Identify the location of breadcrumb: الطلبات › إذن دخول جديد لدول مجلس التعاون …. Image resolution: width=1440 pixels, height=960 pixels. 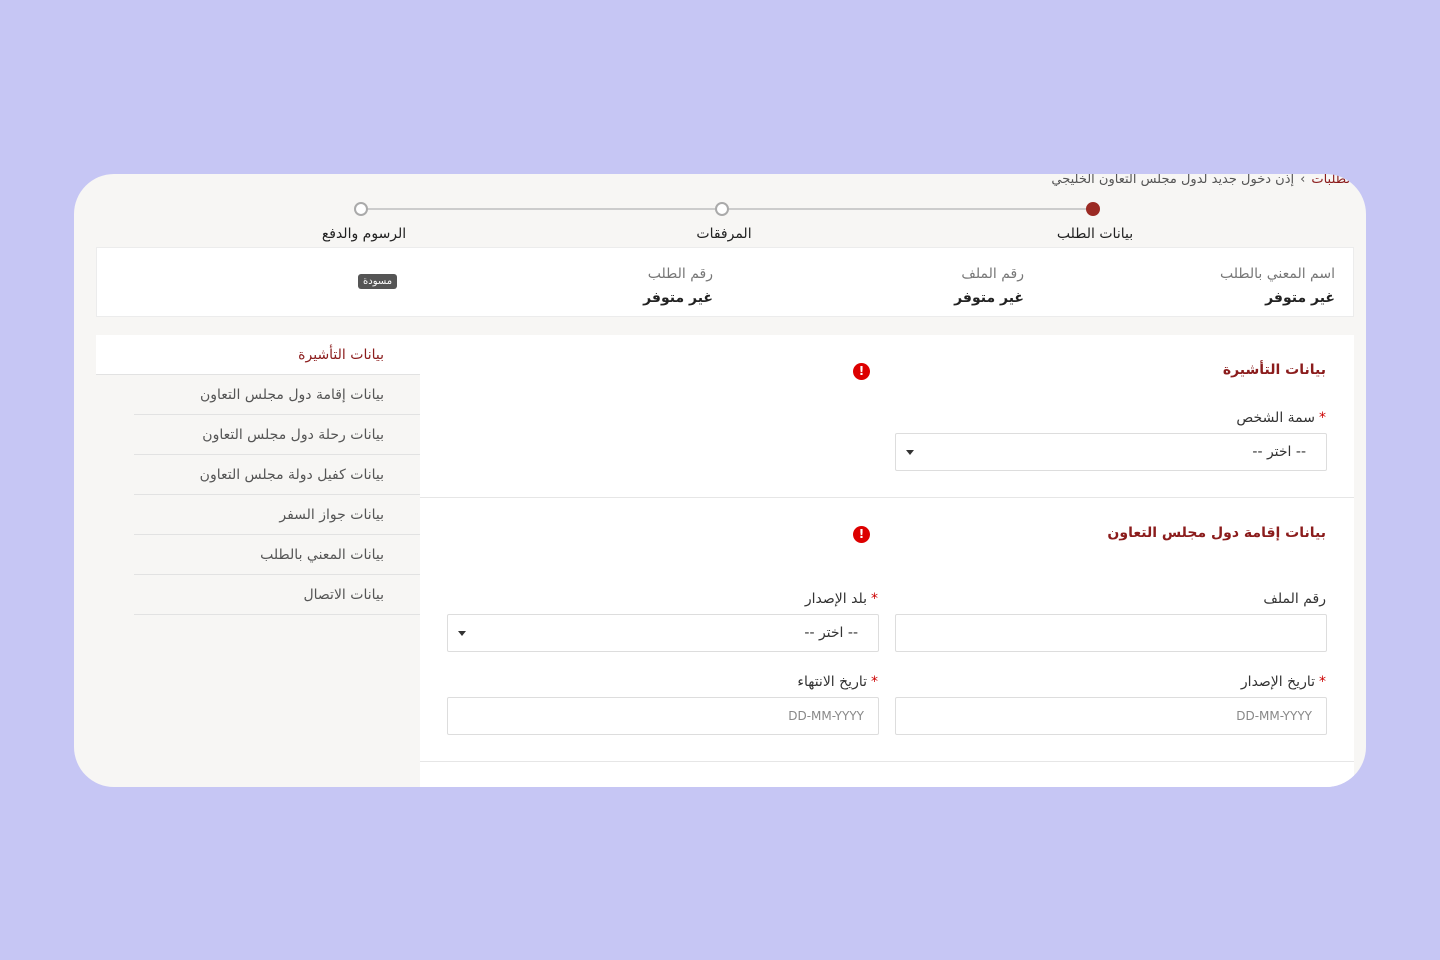
(1202, 180).